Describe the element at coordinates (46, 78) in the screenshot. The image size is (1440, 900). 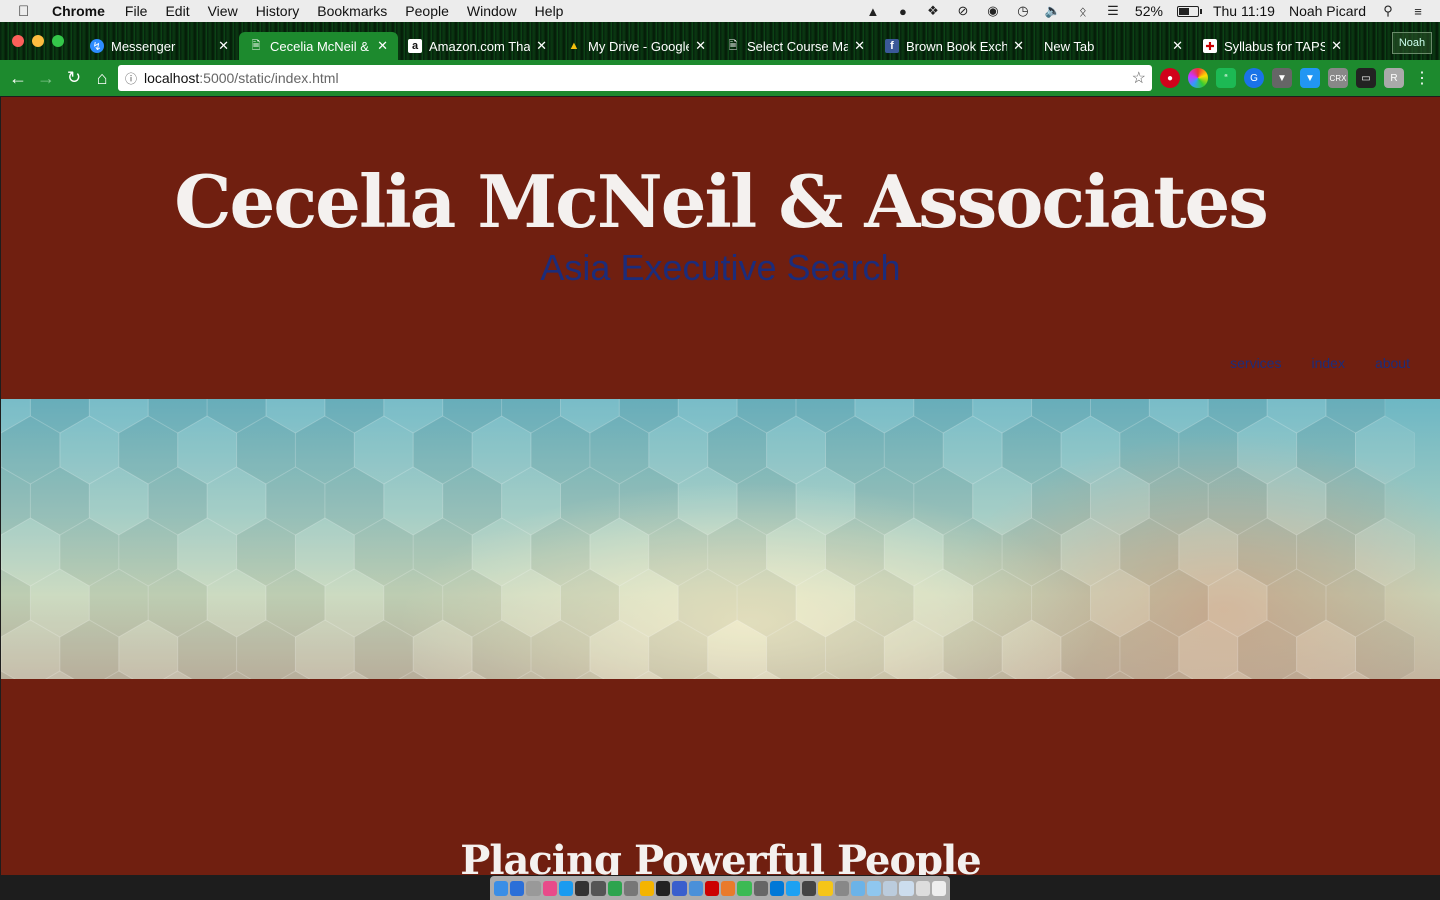
I see `forward-button: →` at that location.